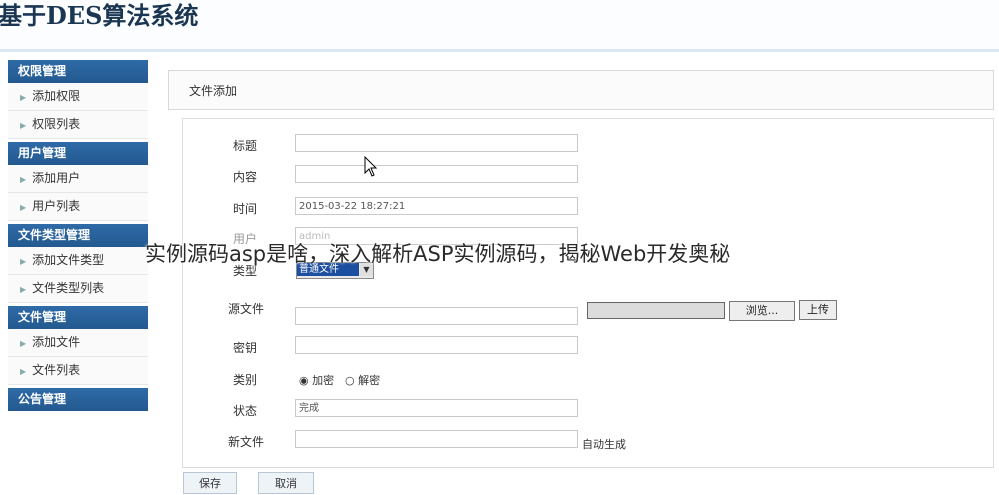 This screenshot has height=495, width=999. What do you see at coordinates (56, 96) in the screenshot?
I see `sidebar-item-label: 添加权限` at bounding box center [56, 96].